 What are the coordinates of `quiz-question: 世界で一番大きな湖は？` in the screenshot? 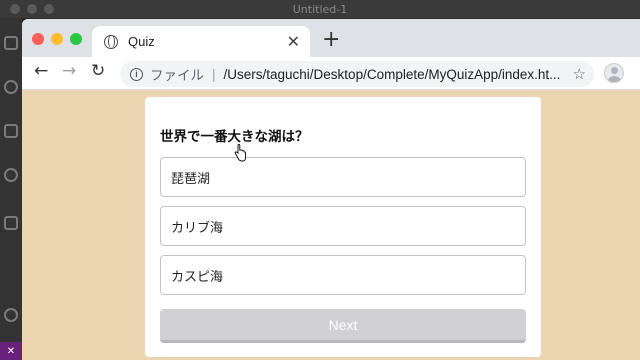 It's located at (234, 137).